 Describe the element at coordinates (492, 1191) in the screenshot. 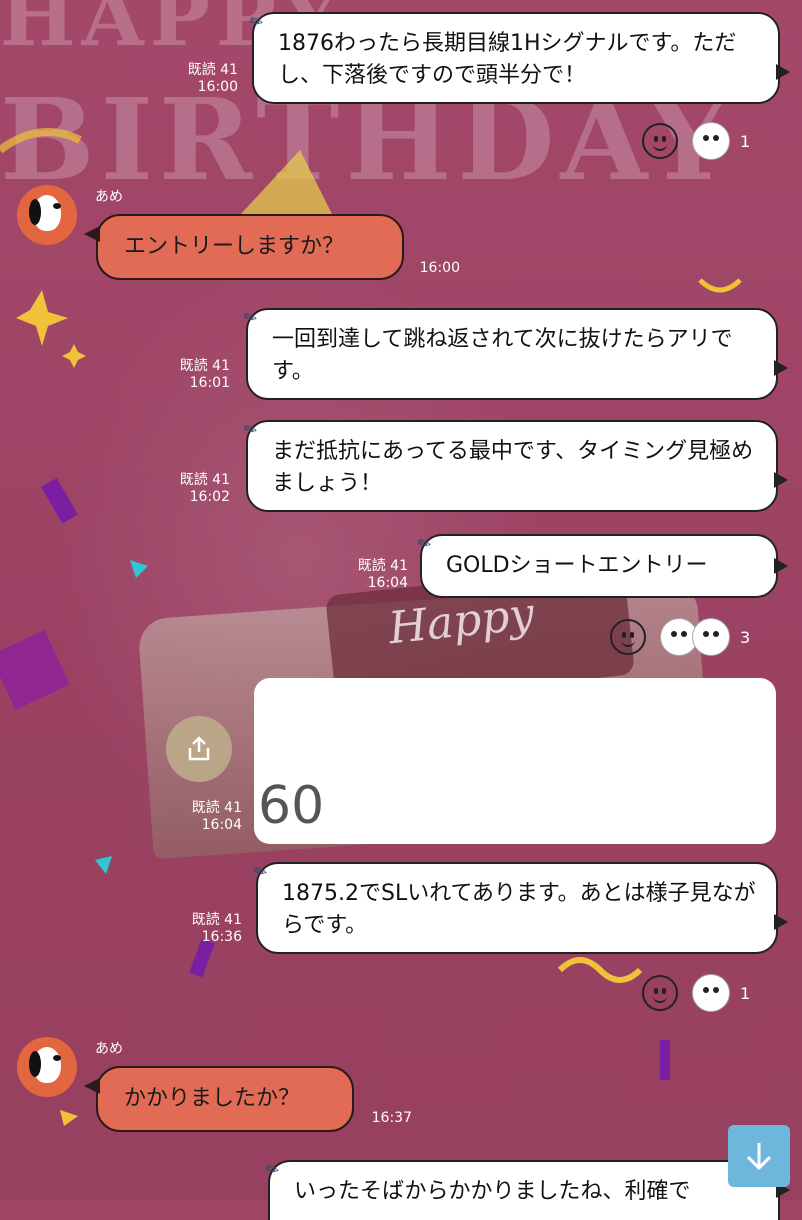

I see `message-text: いったそばからかかりましたね、利確で` at that location.